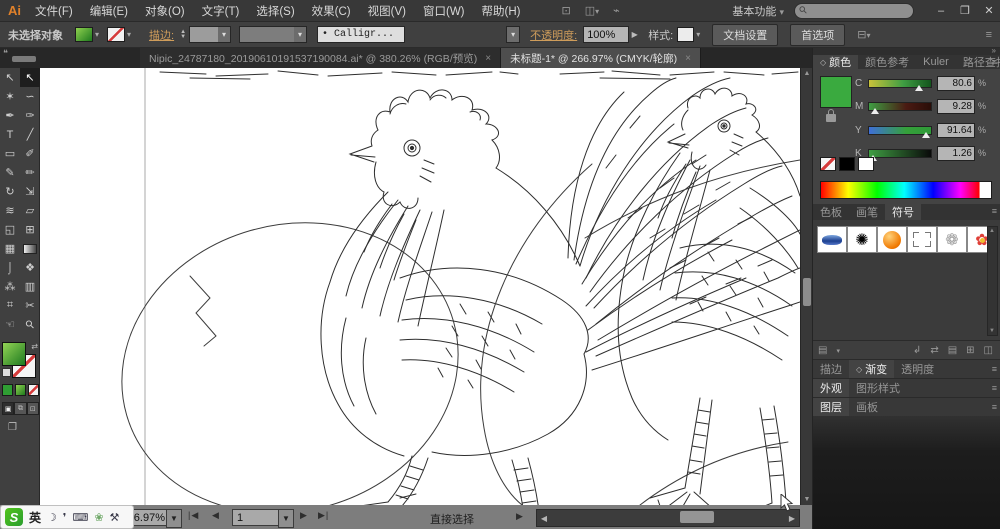  What do you see at coordinates (553, 35) in the screenshot?
I see `opacity-link: 不透明度:` at bounding box center [553, 35].